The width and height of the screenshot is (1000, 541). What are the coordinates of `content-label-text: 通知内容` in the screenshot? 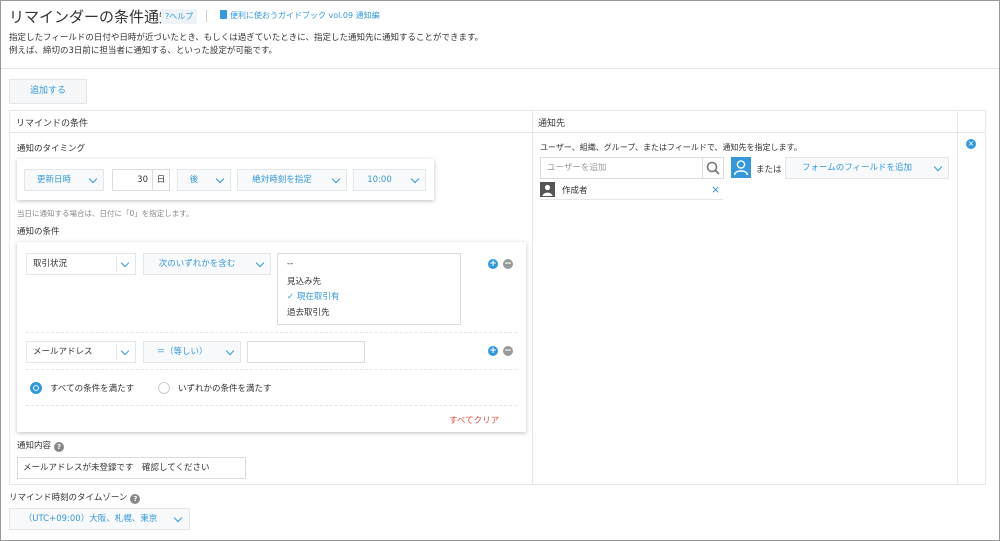 It's located at (34, 446).